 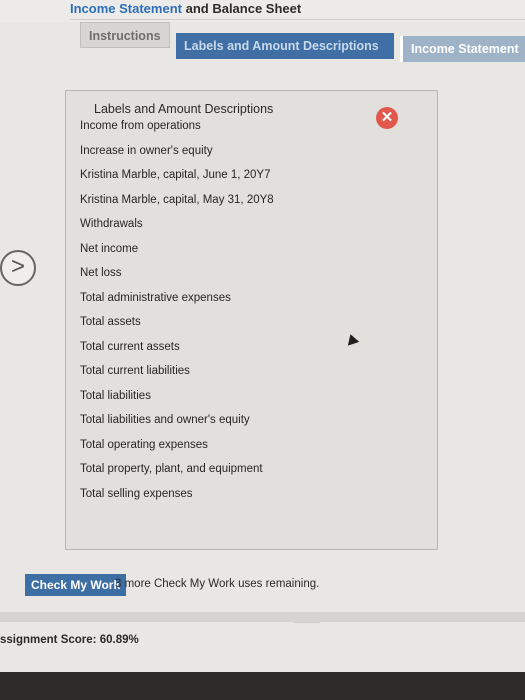 I want to click on page-title-prefix: Income Statement, so click(x=126, y=8).